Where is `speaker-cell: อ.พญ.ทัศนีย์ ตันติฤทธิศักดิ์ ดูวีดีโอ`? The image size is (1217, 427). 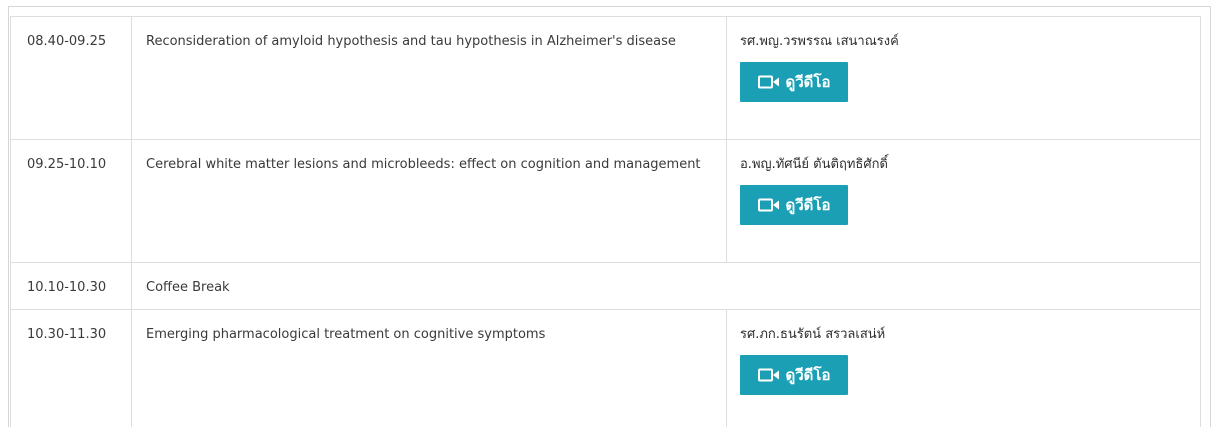
speaker-cell: อ.พญ.ทัศนีย์ ตันติฤทธิศักดิ์ ดูวีดีโอ is located at coordinates (963, 201).